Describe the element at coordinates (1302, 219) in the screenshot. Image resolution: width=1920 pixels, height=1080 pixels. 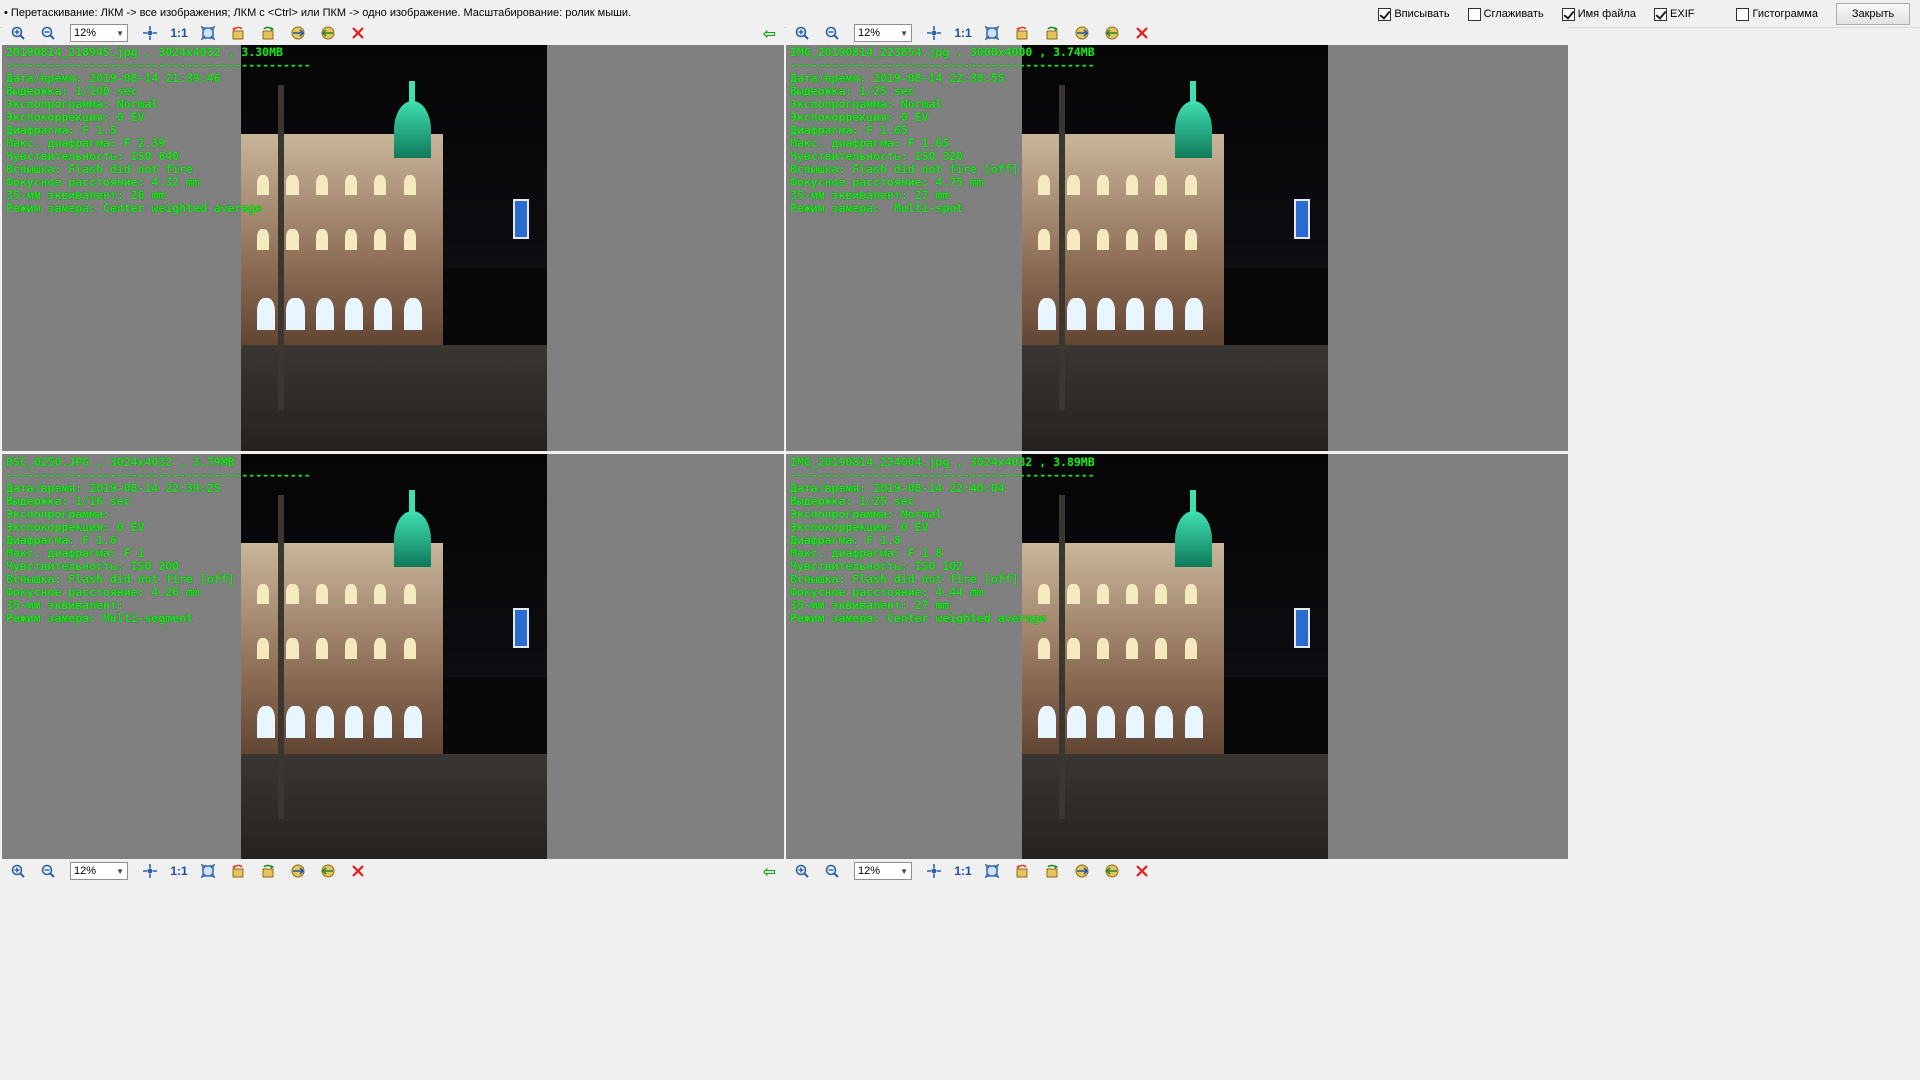
I see `crosswalk-sign` at that location.